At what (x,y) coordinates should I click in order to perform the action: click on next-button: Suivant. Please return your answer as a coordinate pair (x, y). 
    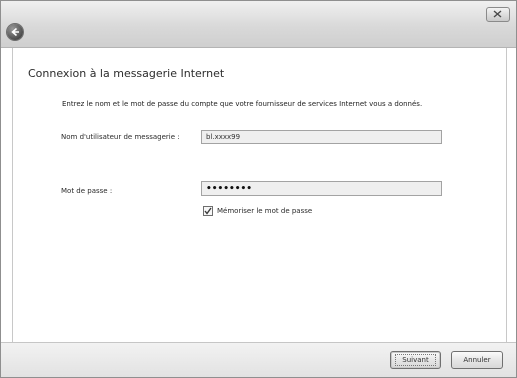
    Looking at the image, I should click on (415, 360).